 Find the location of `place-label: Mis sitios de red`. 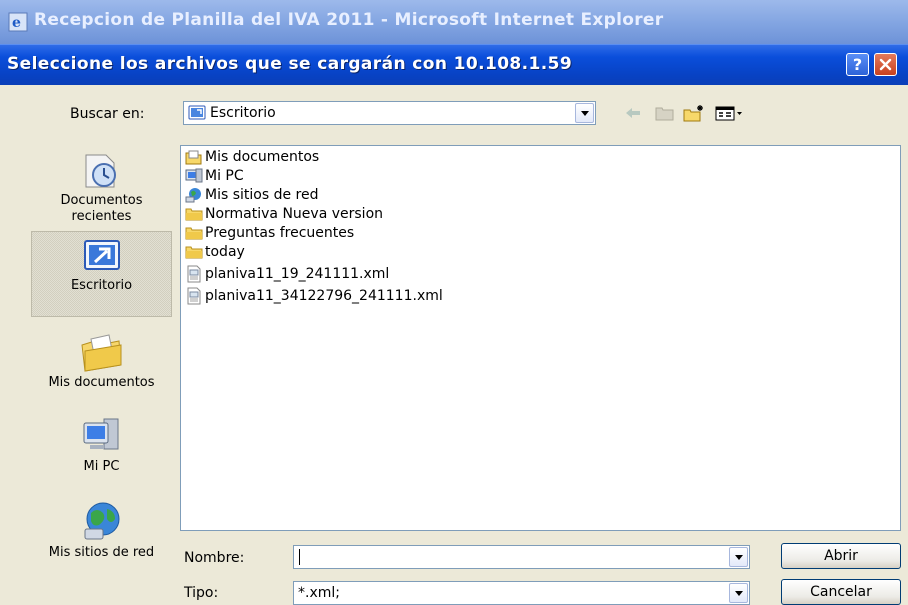

place-label: Mis sitios de red is located at coordinates (101, 552).